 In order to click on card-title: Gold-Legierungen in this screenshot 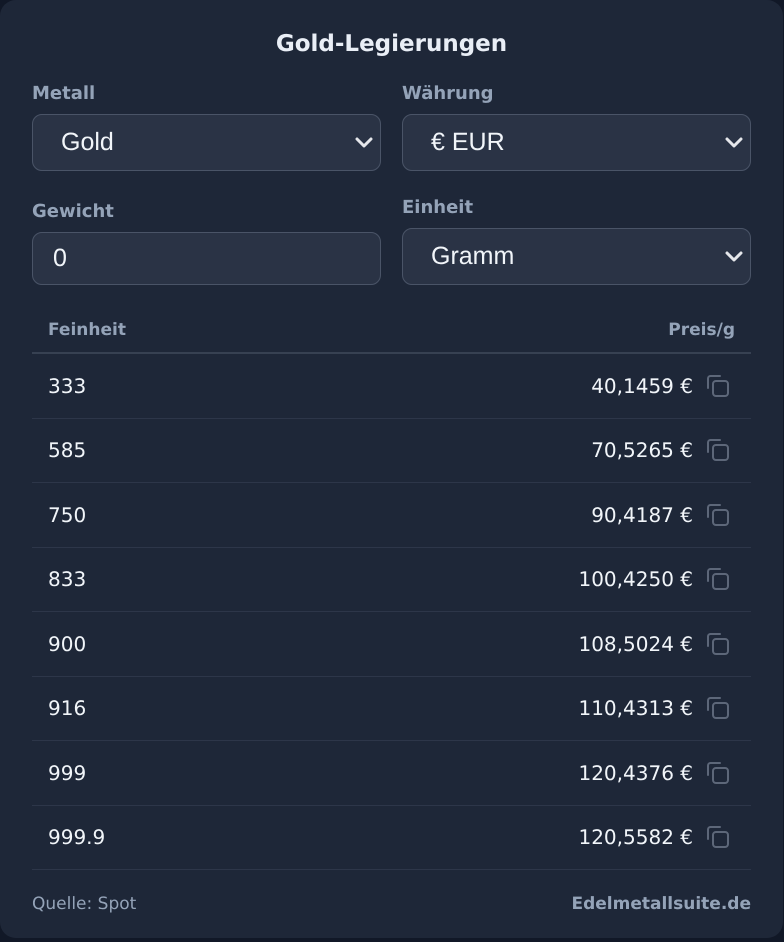, I will do `click(391, 44)`.